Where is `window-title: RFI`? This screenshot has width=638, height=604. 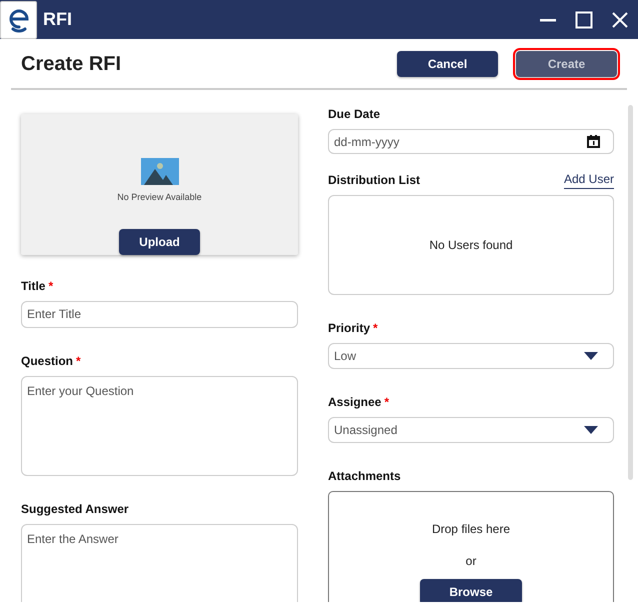
window-title: RFI is located at coordinates (58, 19).